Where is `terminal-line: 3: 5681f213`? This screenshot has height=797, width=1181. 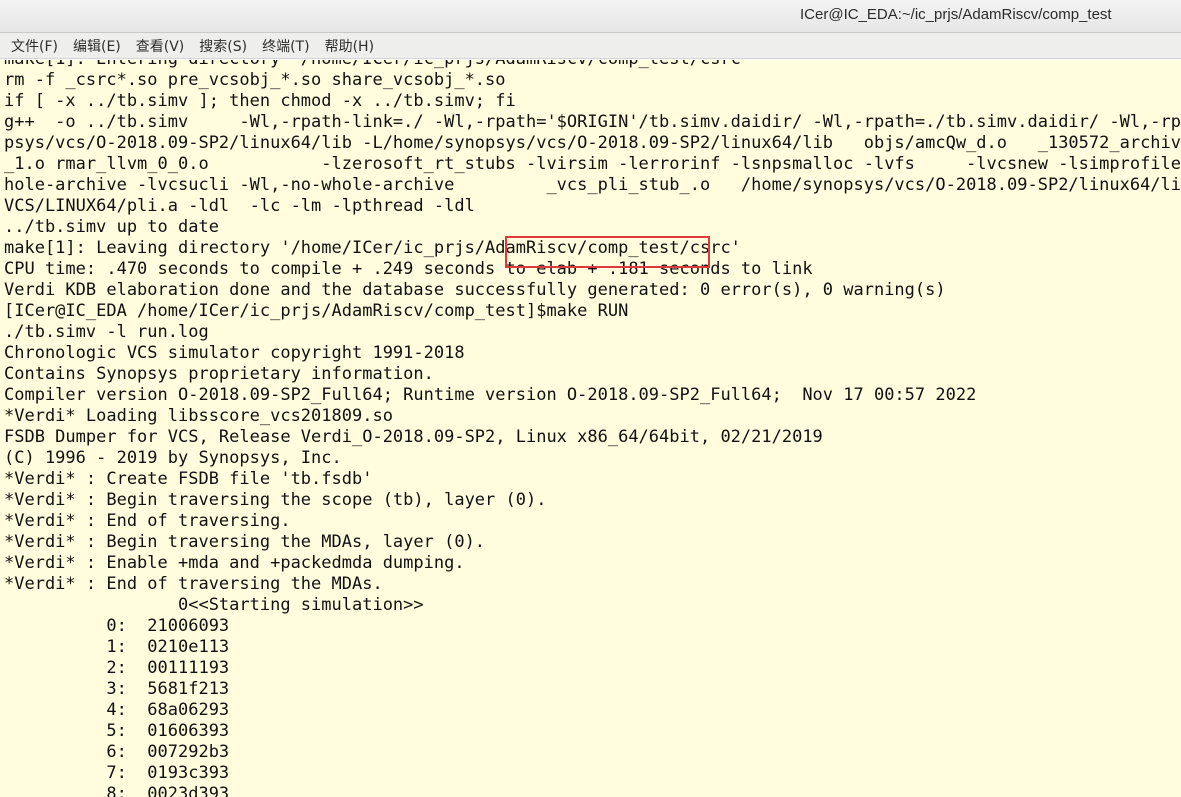
terminal-line: 3: 5681f213 is located at coordinates (117, 689).